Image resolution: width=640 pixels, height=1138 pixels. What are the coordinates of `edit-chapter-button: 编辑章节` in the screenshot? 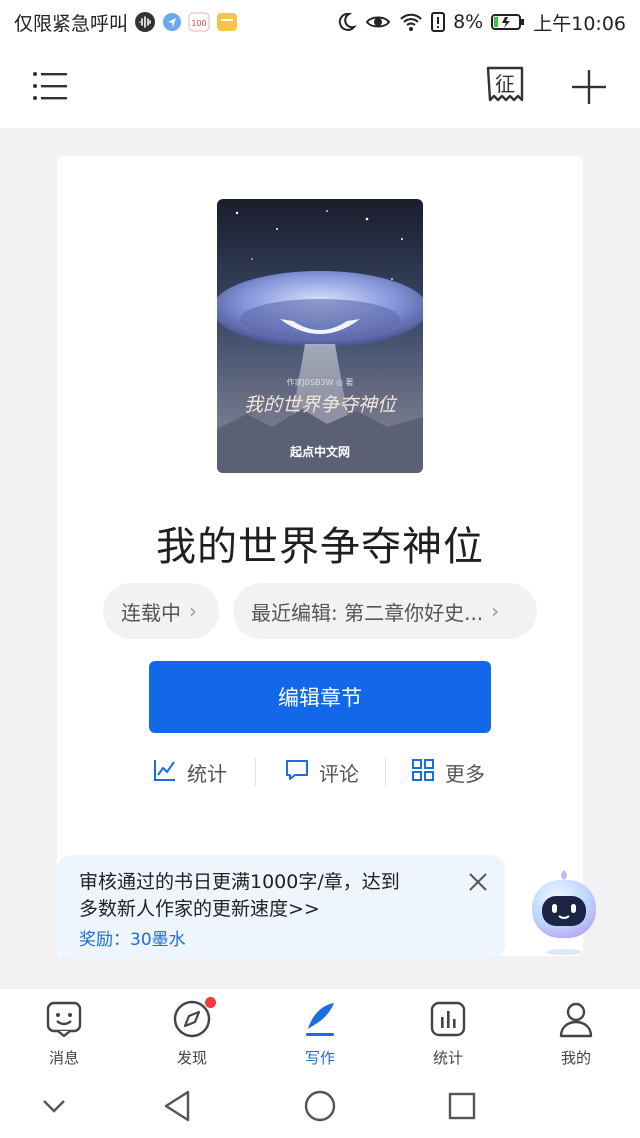 It's located at (320, 697).